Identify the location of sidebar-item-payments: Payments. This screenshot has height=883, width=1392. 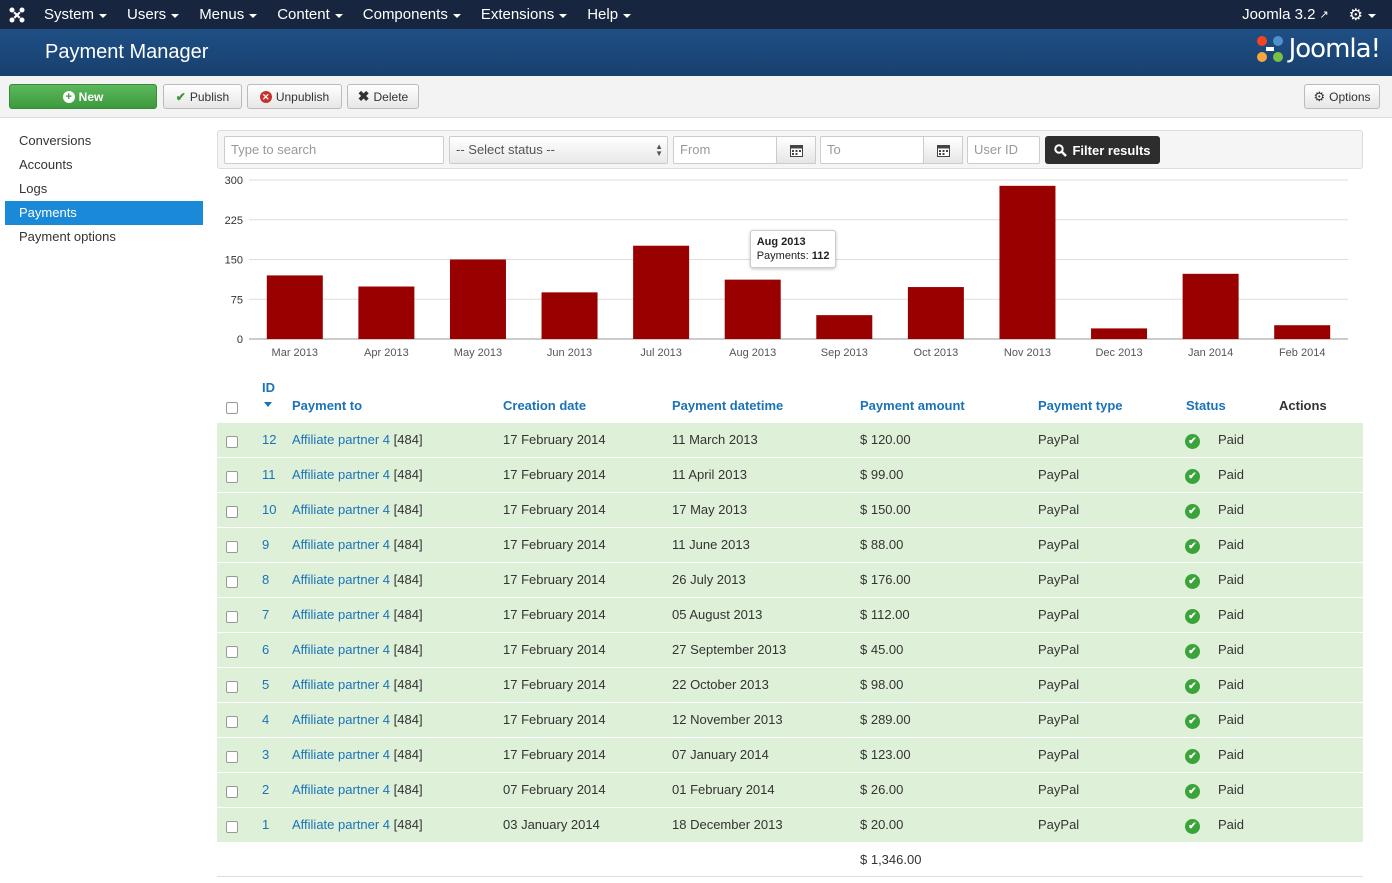
(104, 213).